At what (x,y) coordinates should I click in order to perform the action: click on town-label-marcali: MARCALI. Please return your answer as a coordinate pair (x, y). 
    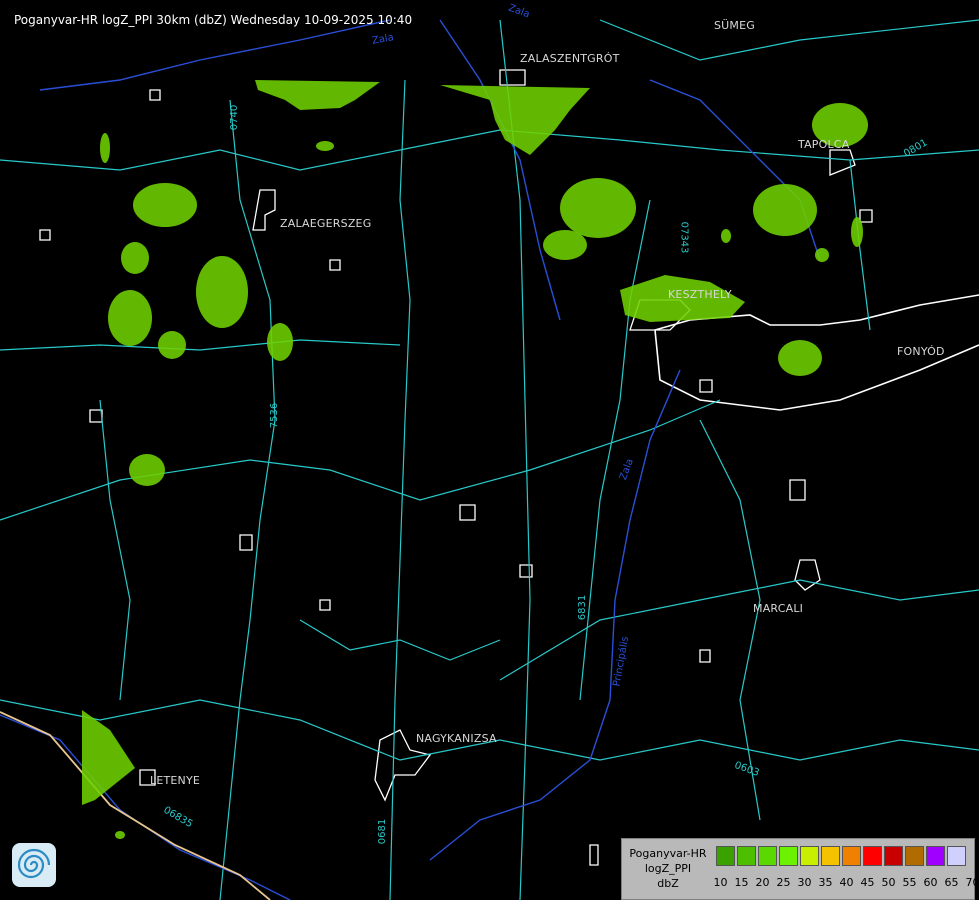
    Looking at the image, I should click on (778, 608).